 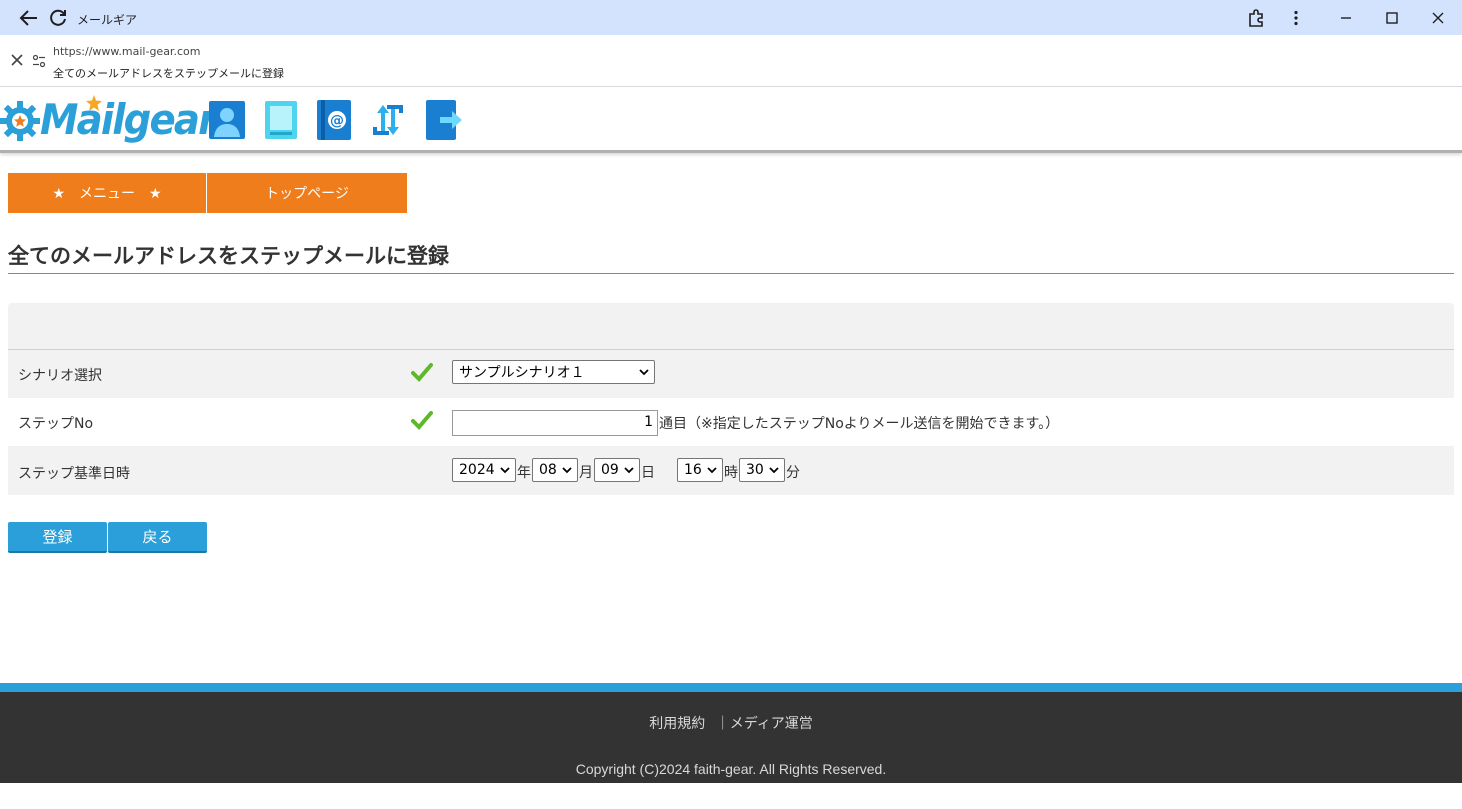 I want to click on address-book-icon: @, so click(x=334, y=120).